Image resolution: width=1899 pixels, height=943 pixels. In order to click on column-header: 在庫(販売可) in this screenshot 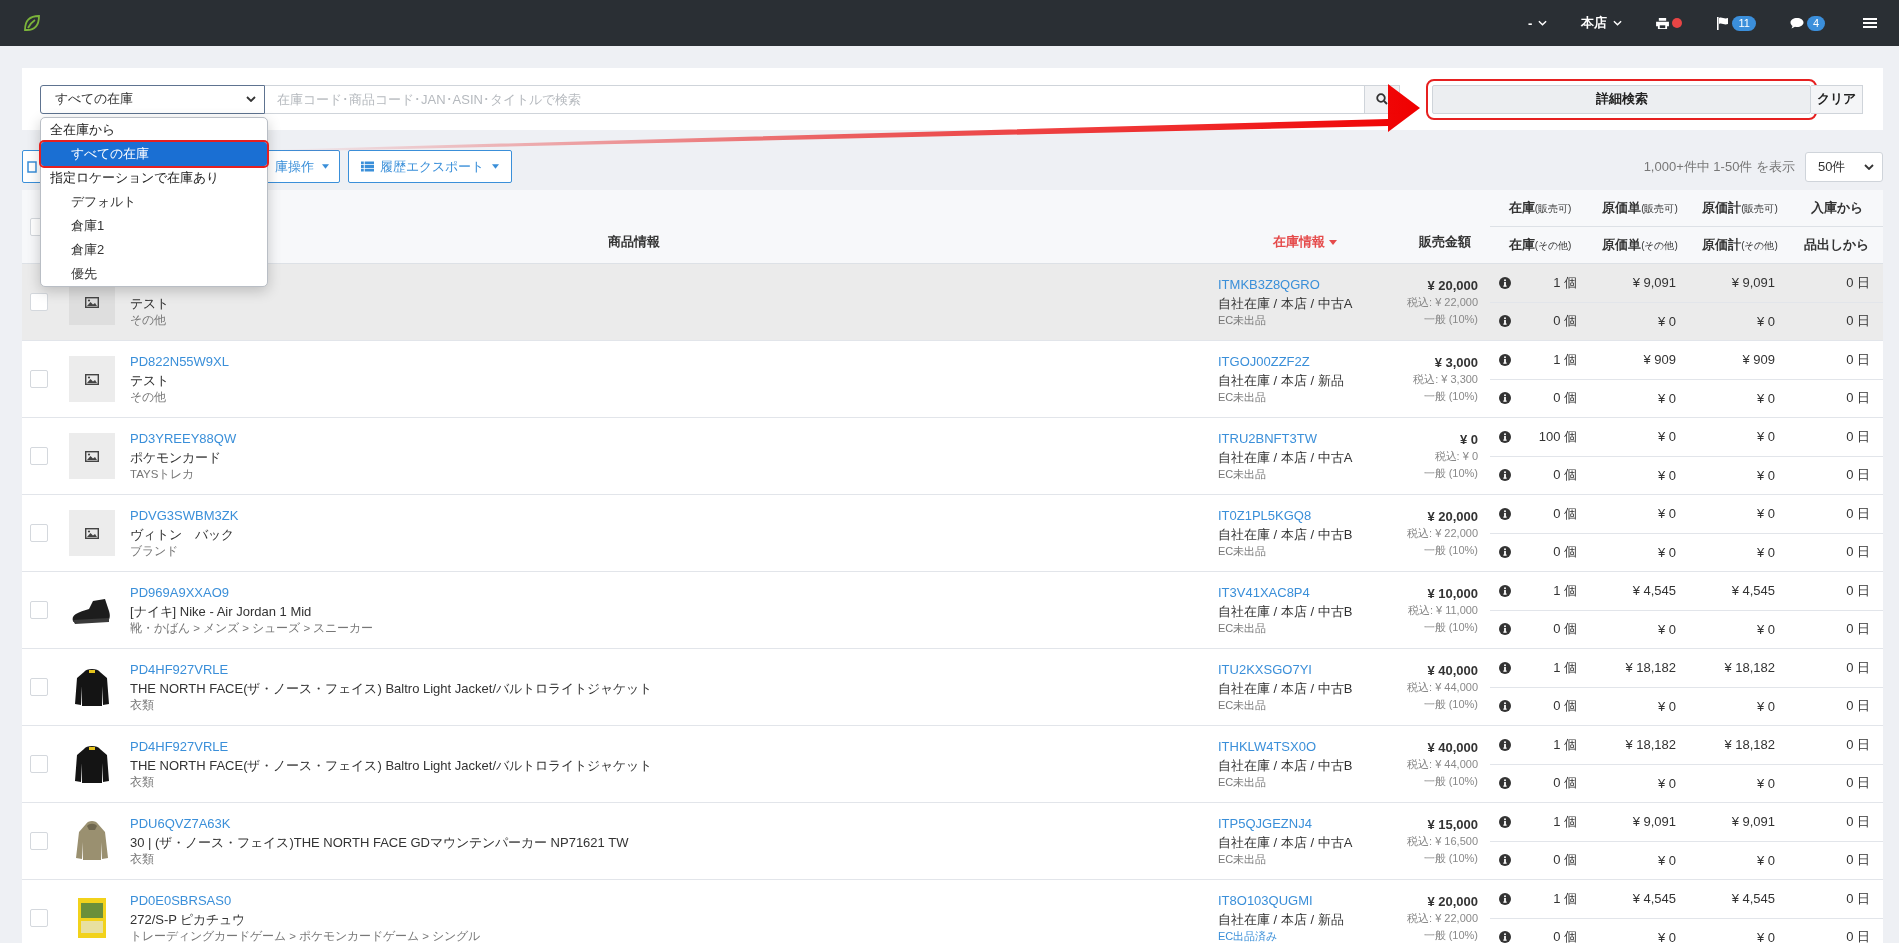, I will do `click(1540, 208)`.